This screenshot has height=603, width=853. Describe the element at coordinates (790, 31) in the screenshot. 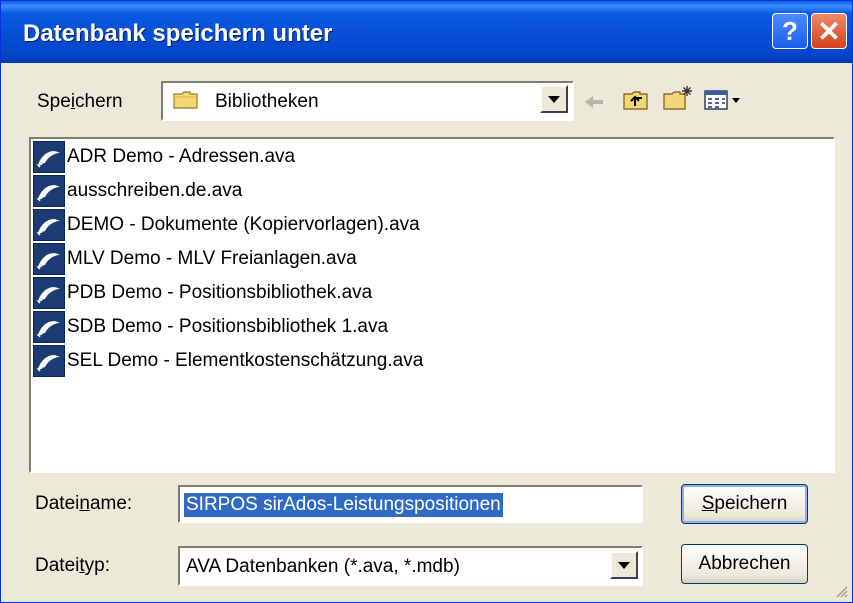

I see `help-button: ?` at that location.